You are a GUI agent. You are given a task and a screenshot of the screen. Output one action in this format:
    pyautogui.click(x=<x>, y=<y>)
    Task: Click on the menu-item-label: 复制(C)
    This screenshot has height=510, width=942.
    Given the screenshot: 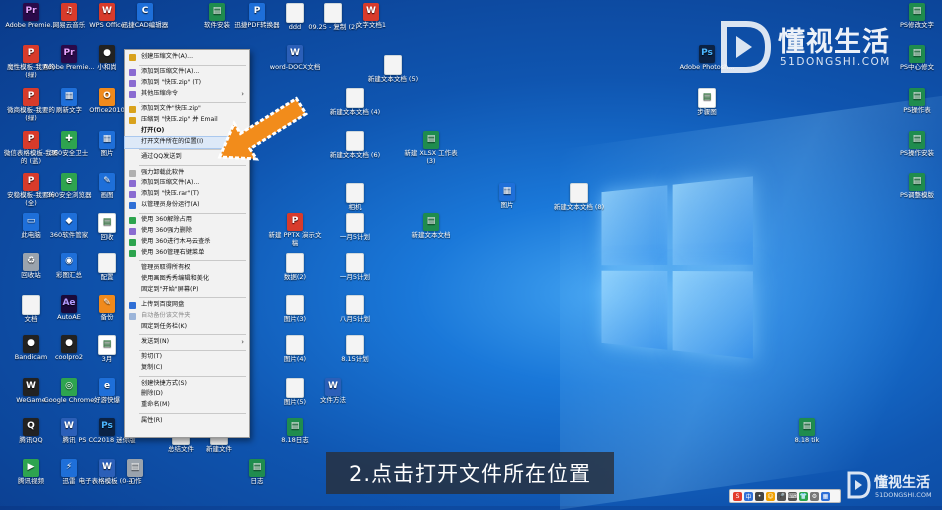 What is the action you would take?
    pyautogui.click(x=152, y=368)
    